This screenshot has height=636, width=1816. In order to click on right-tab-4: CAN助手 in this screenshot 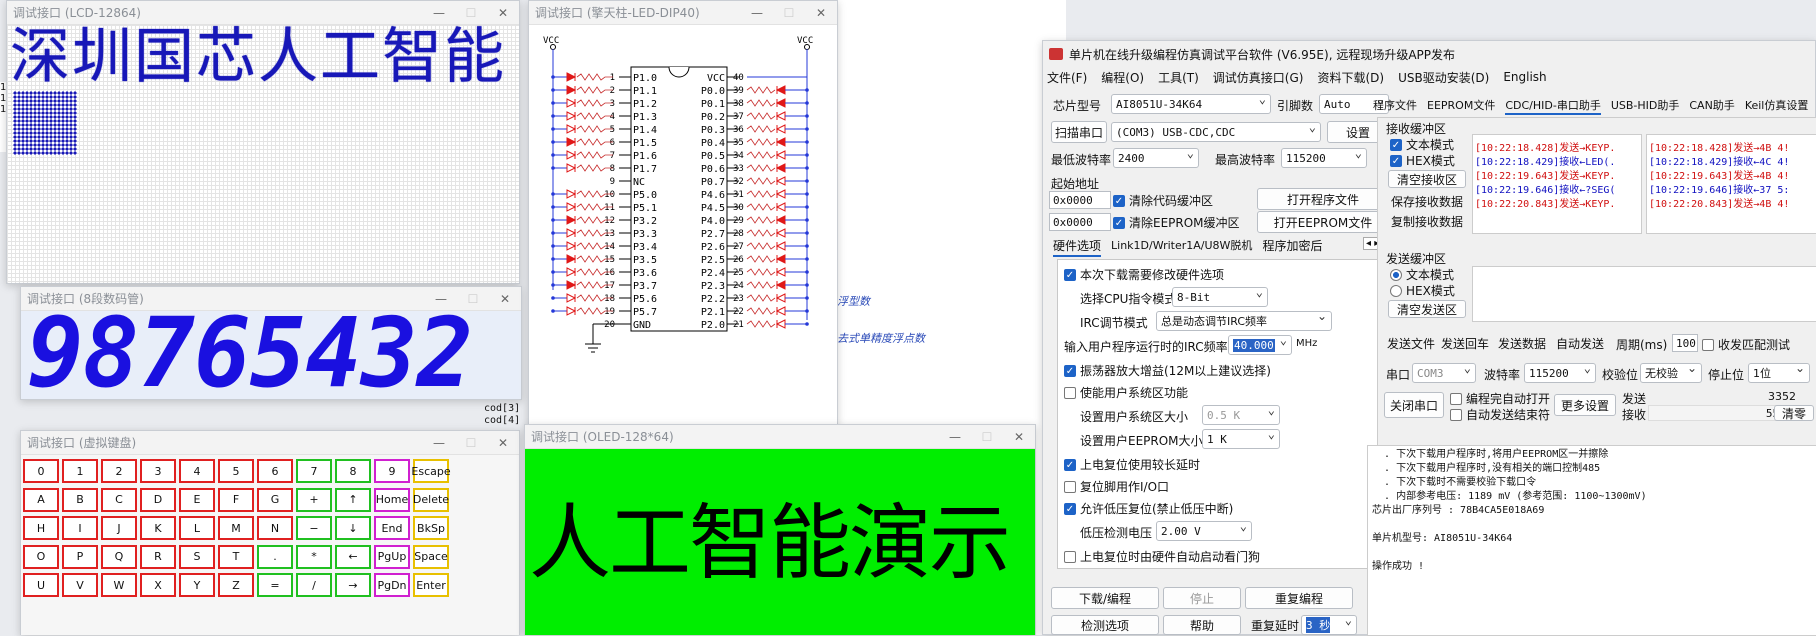, I will do `click(1711, 106)`.